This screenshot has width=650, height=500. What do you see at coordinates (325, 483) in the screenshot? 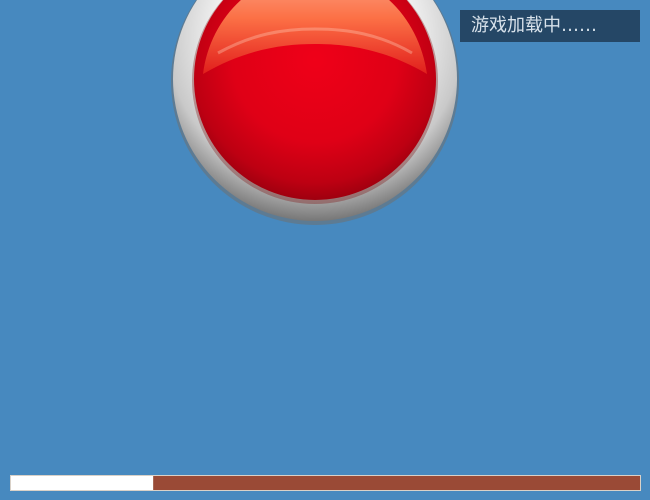
I see `loading-progress-bar` at bounding box center [325, 483].